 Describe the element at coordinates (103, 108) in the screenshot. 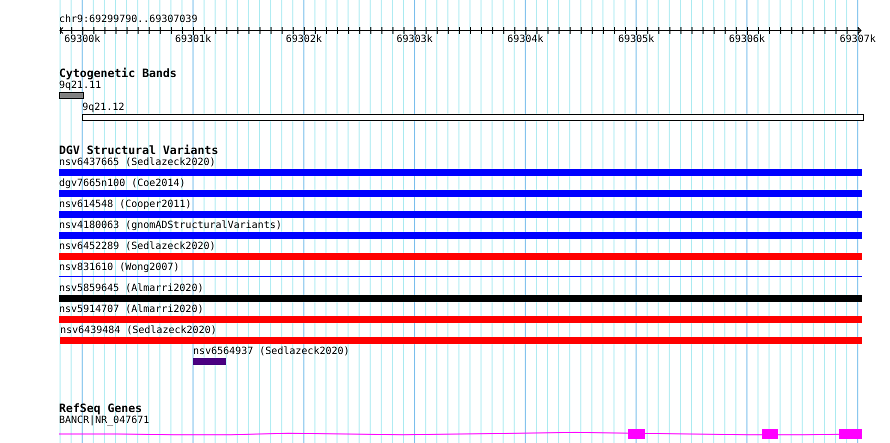

I see `band-label: 9q21.12` at that location.